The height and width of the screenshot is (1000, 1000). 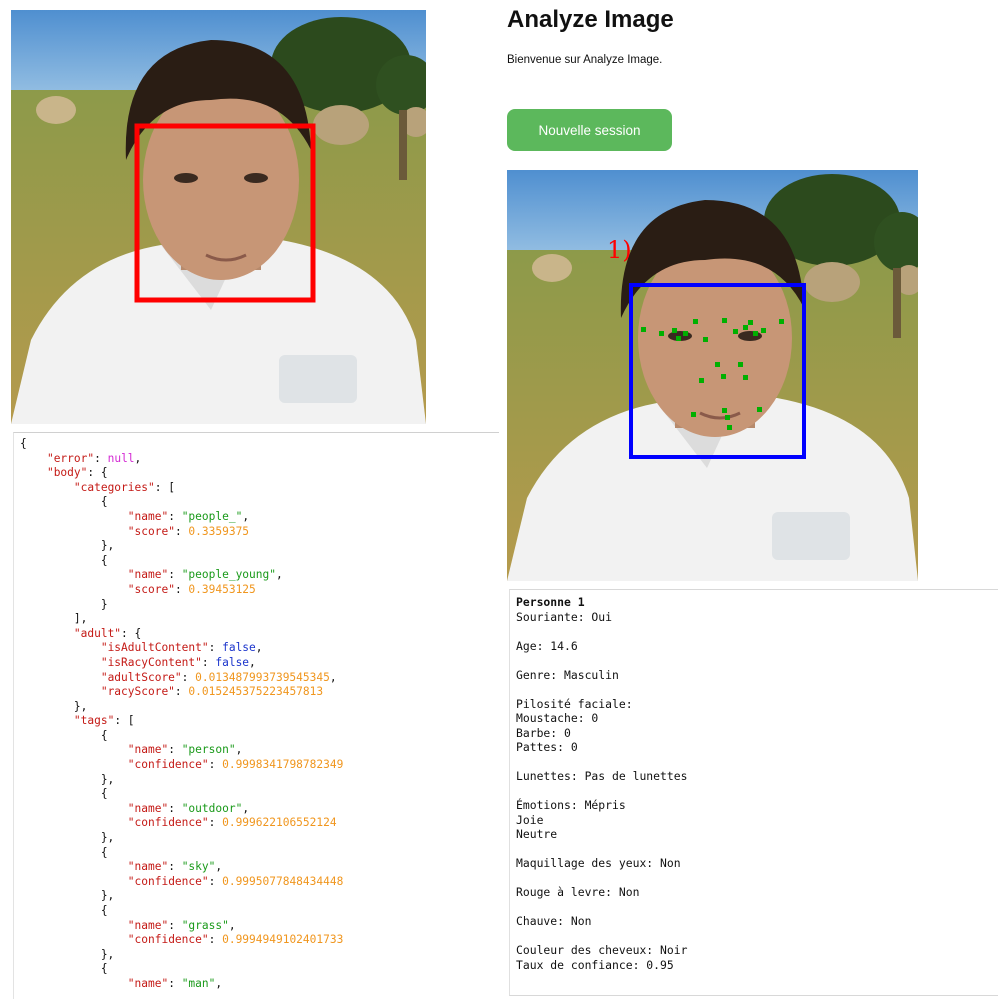 What do you see at coordinates (175, 983) in the screenshot?
I see `json-line: "name": "man",` at bounding box center [175, 983].